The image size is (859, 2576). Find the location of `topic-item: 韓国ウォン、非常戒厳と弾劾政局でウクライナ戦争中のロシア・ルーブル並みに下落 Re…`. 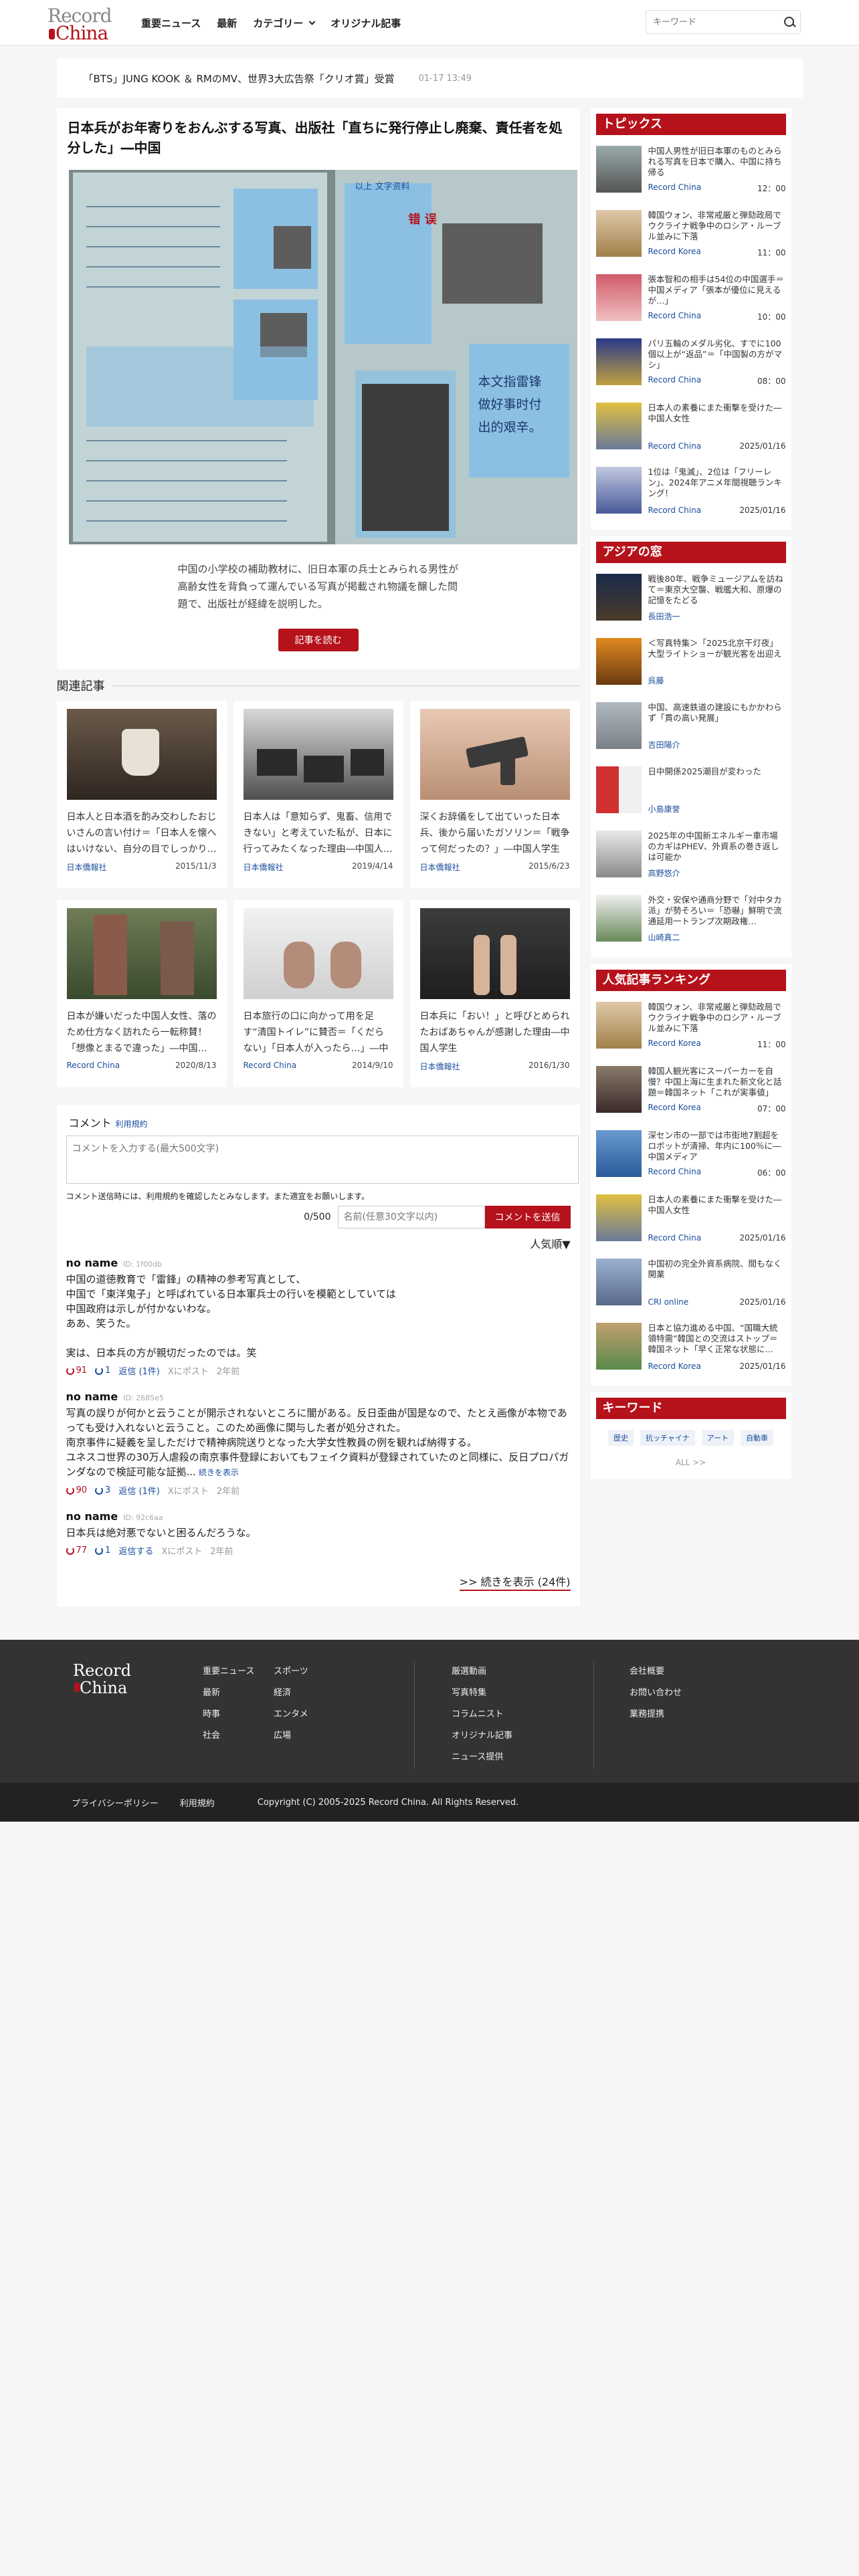

topic-item: 韓国ウォン、非常戒厳と弾劾政局でウクライナ戦争中のロシア・ルーブル並みに下落 Re… is located at coordinates (691, 236).